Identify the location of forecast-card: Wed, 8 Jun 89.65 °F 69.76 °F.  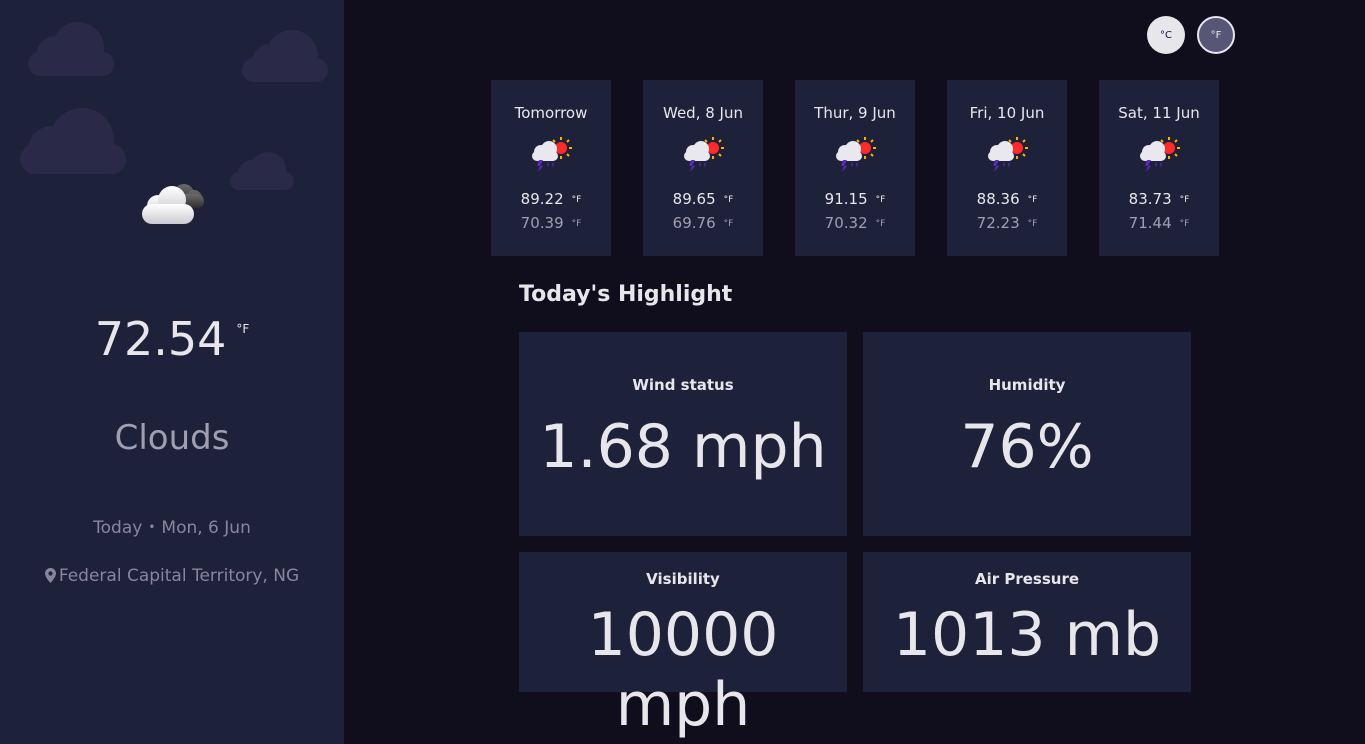
(703, 168).